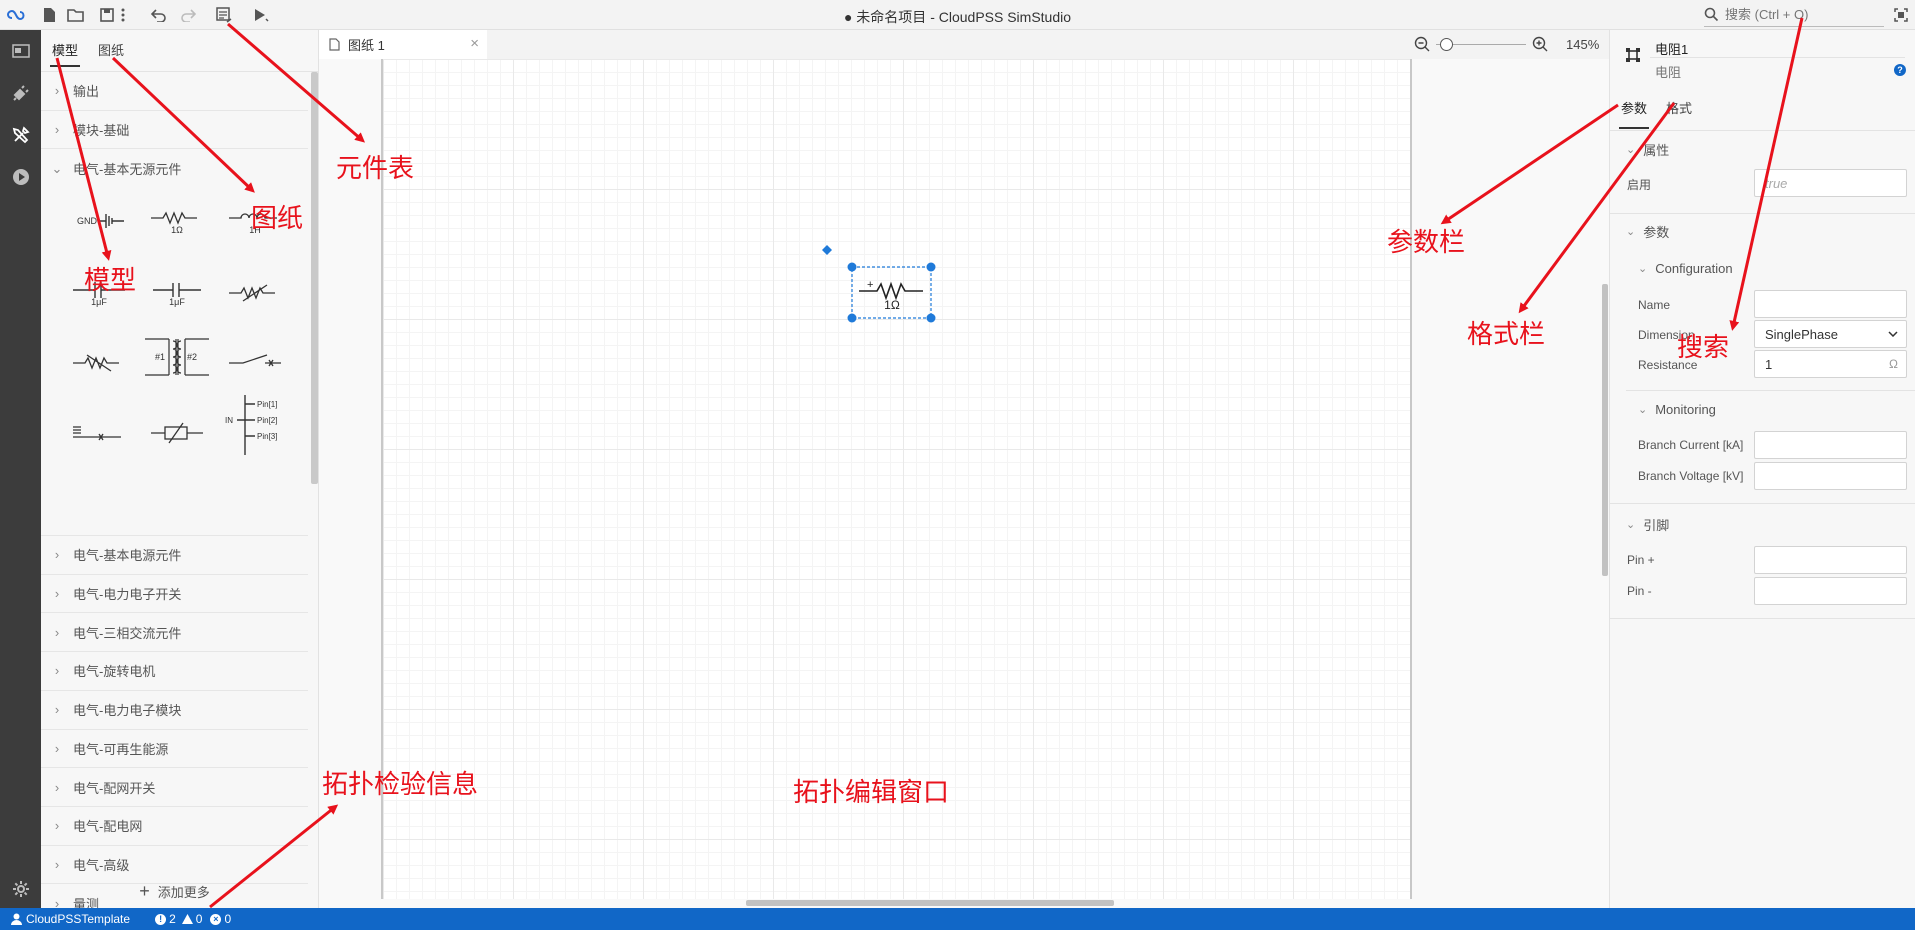  Describe the element at coordinates (1654, 305) in the screenshot. I see `name-label: Name` at that location.